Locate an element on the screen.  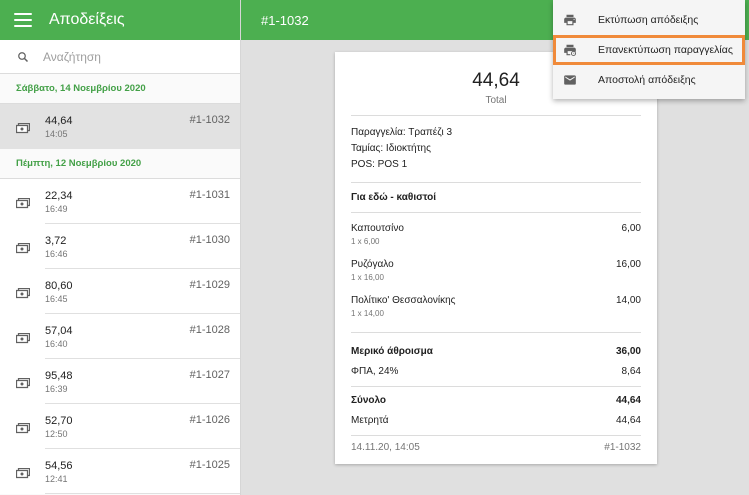
item-price: 16,00 is located at coordinates (628, 264).